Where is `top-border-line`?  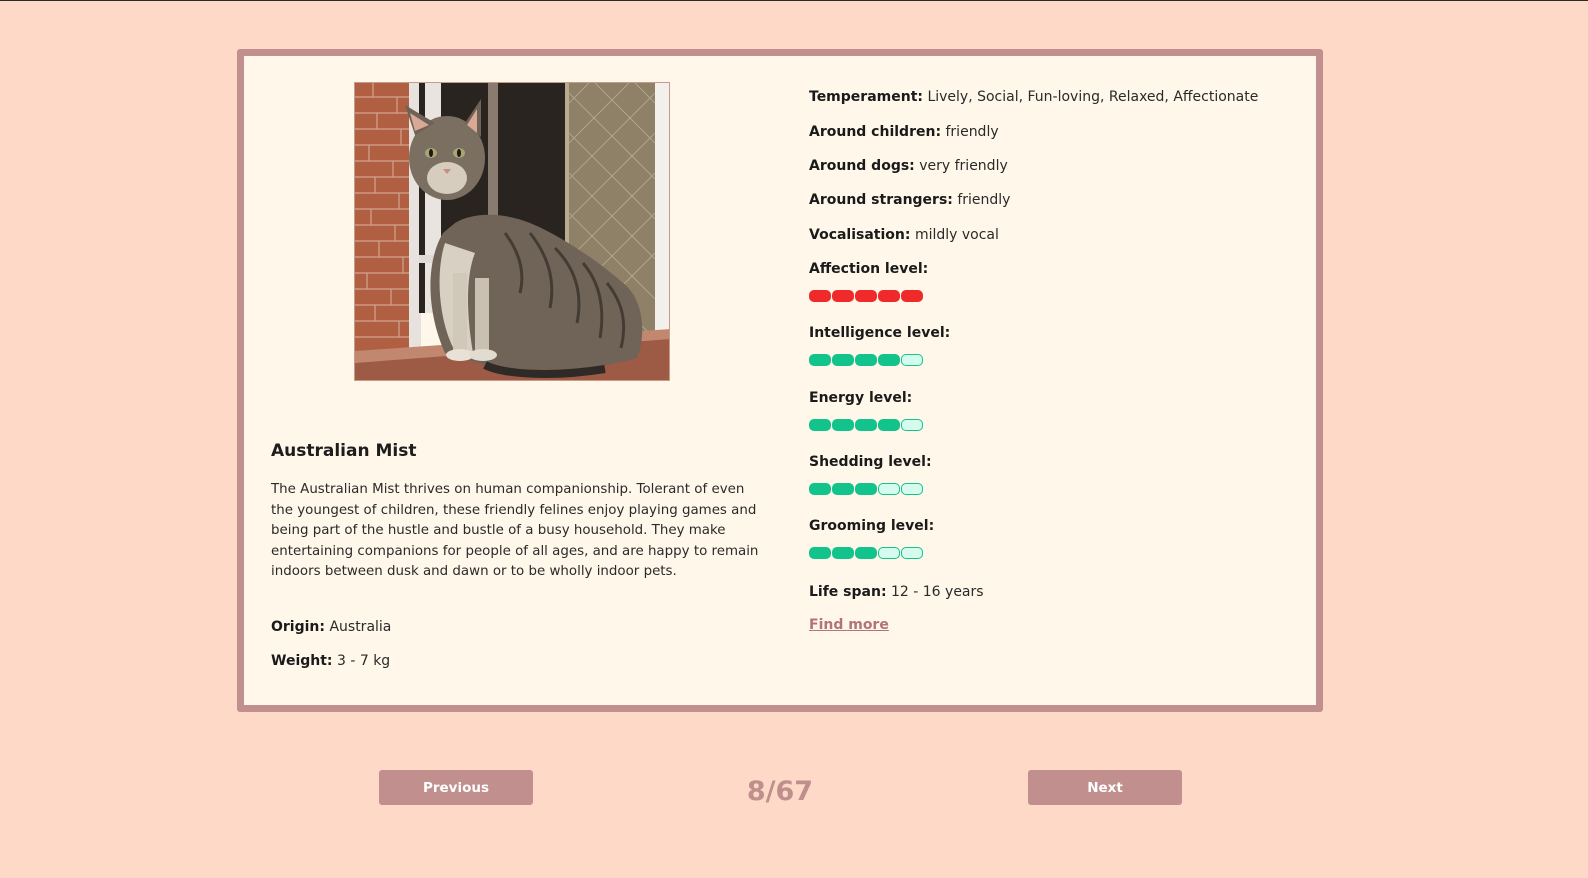
top-border-line is located at coordinates (794, 0).